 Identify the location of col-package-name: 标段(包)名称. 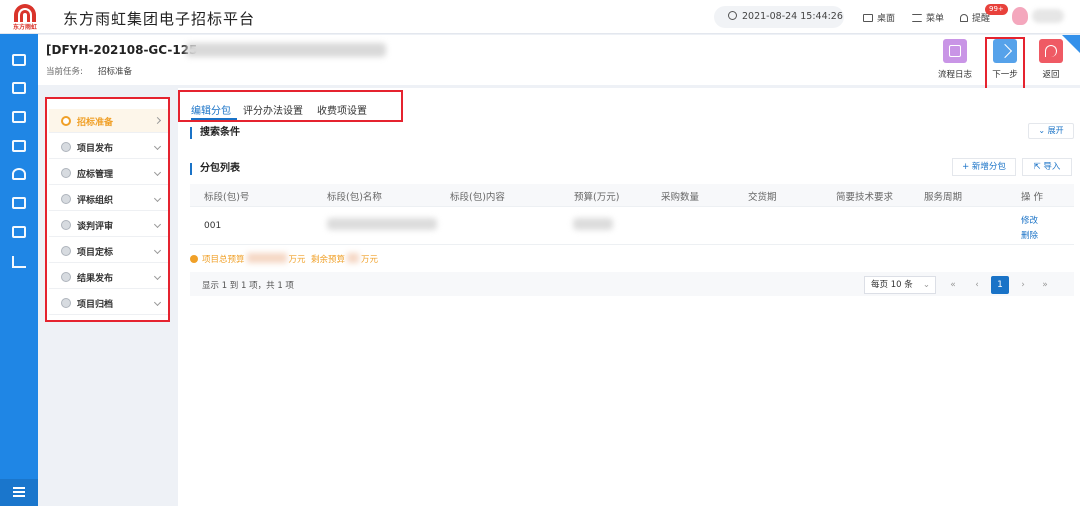
(354, 197).